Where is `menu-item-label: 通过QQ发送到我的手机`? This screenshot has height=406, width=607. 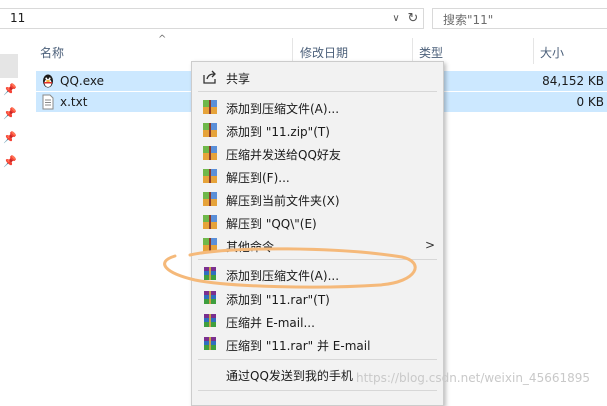
menu-item-label: 通过QQ发送到我的手机 is located at coordinates (289, 376).